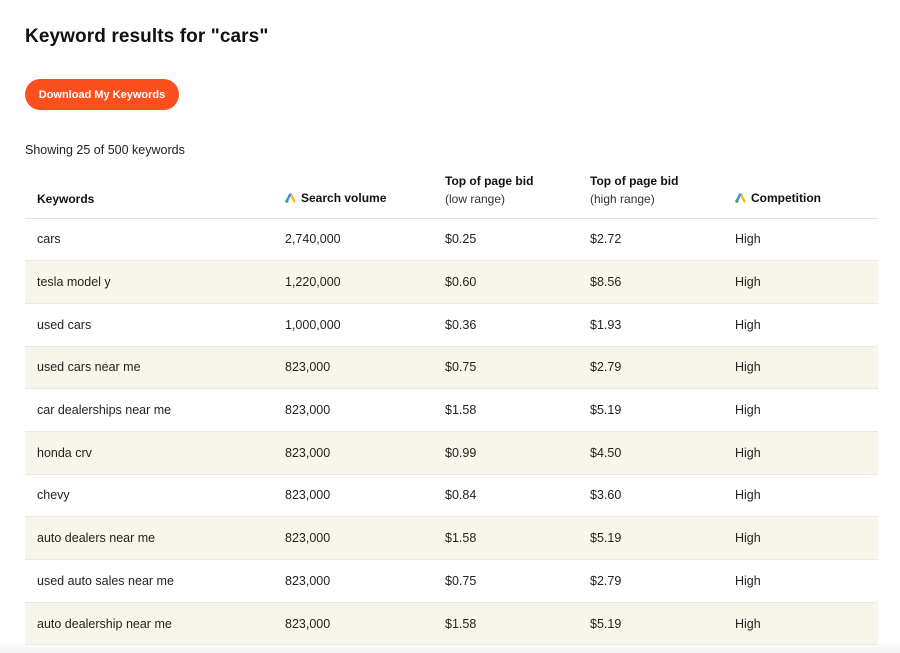 This screenshot has height=653, width=900. Describe the element at coordinates (147, 36) in the screenshot. I see `page-title: Keyword results for "cars"` at that location.